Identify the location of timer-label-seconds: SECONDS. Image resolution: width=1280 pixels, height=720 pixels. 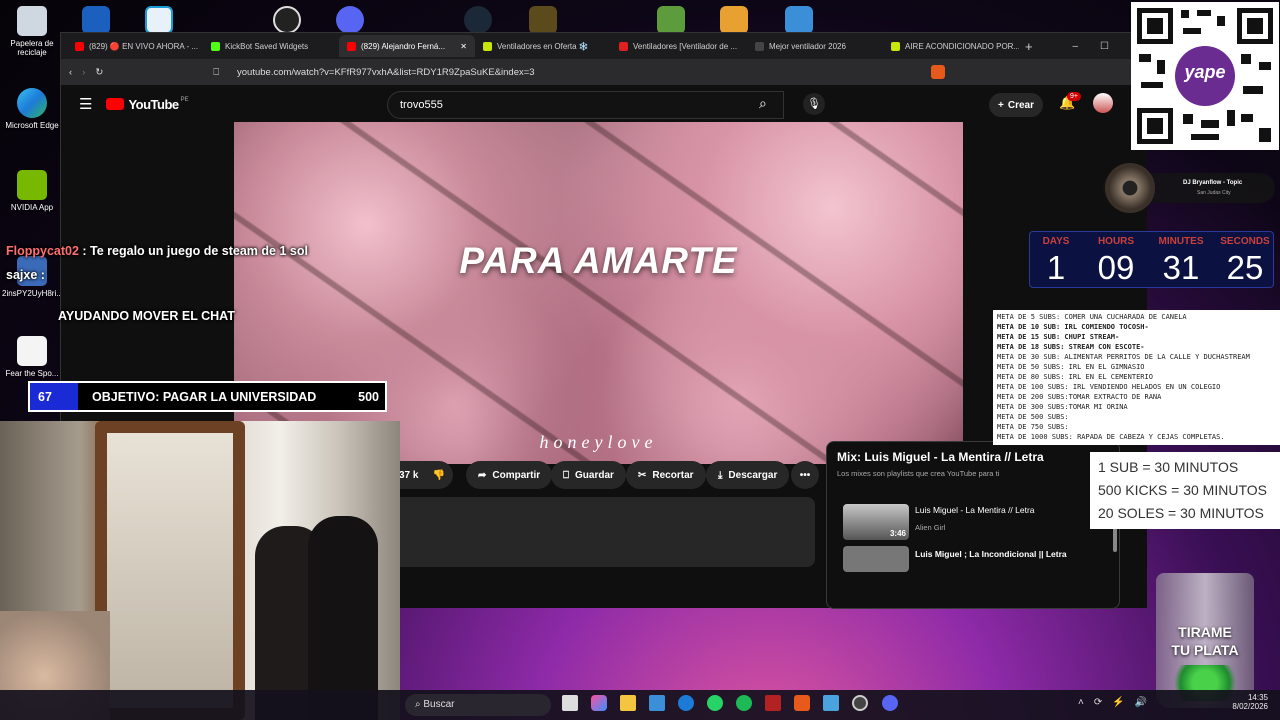
(1245, 241).